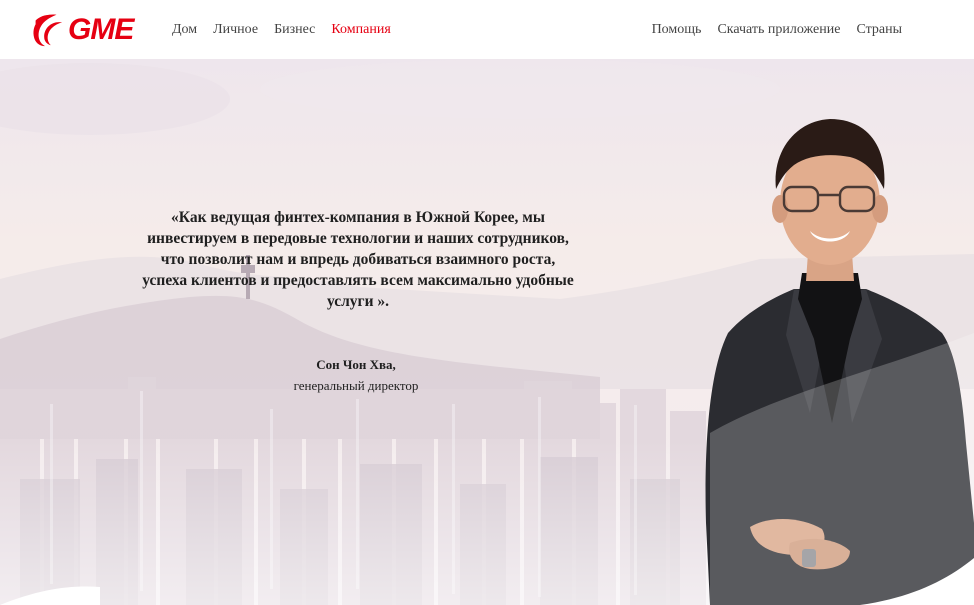  What do you see at coordinates (294, 30) in the screenshot?
I see `nav-link-business: Бизнес` at bounding box center [294, 30].